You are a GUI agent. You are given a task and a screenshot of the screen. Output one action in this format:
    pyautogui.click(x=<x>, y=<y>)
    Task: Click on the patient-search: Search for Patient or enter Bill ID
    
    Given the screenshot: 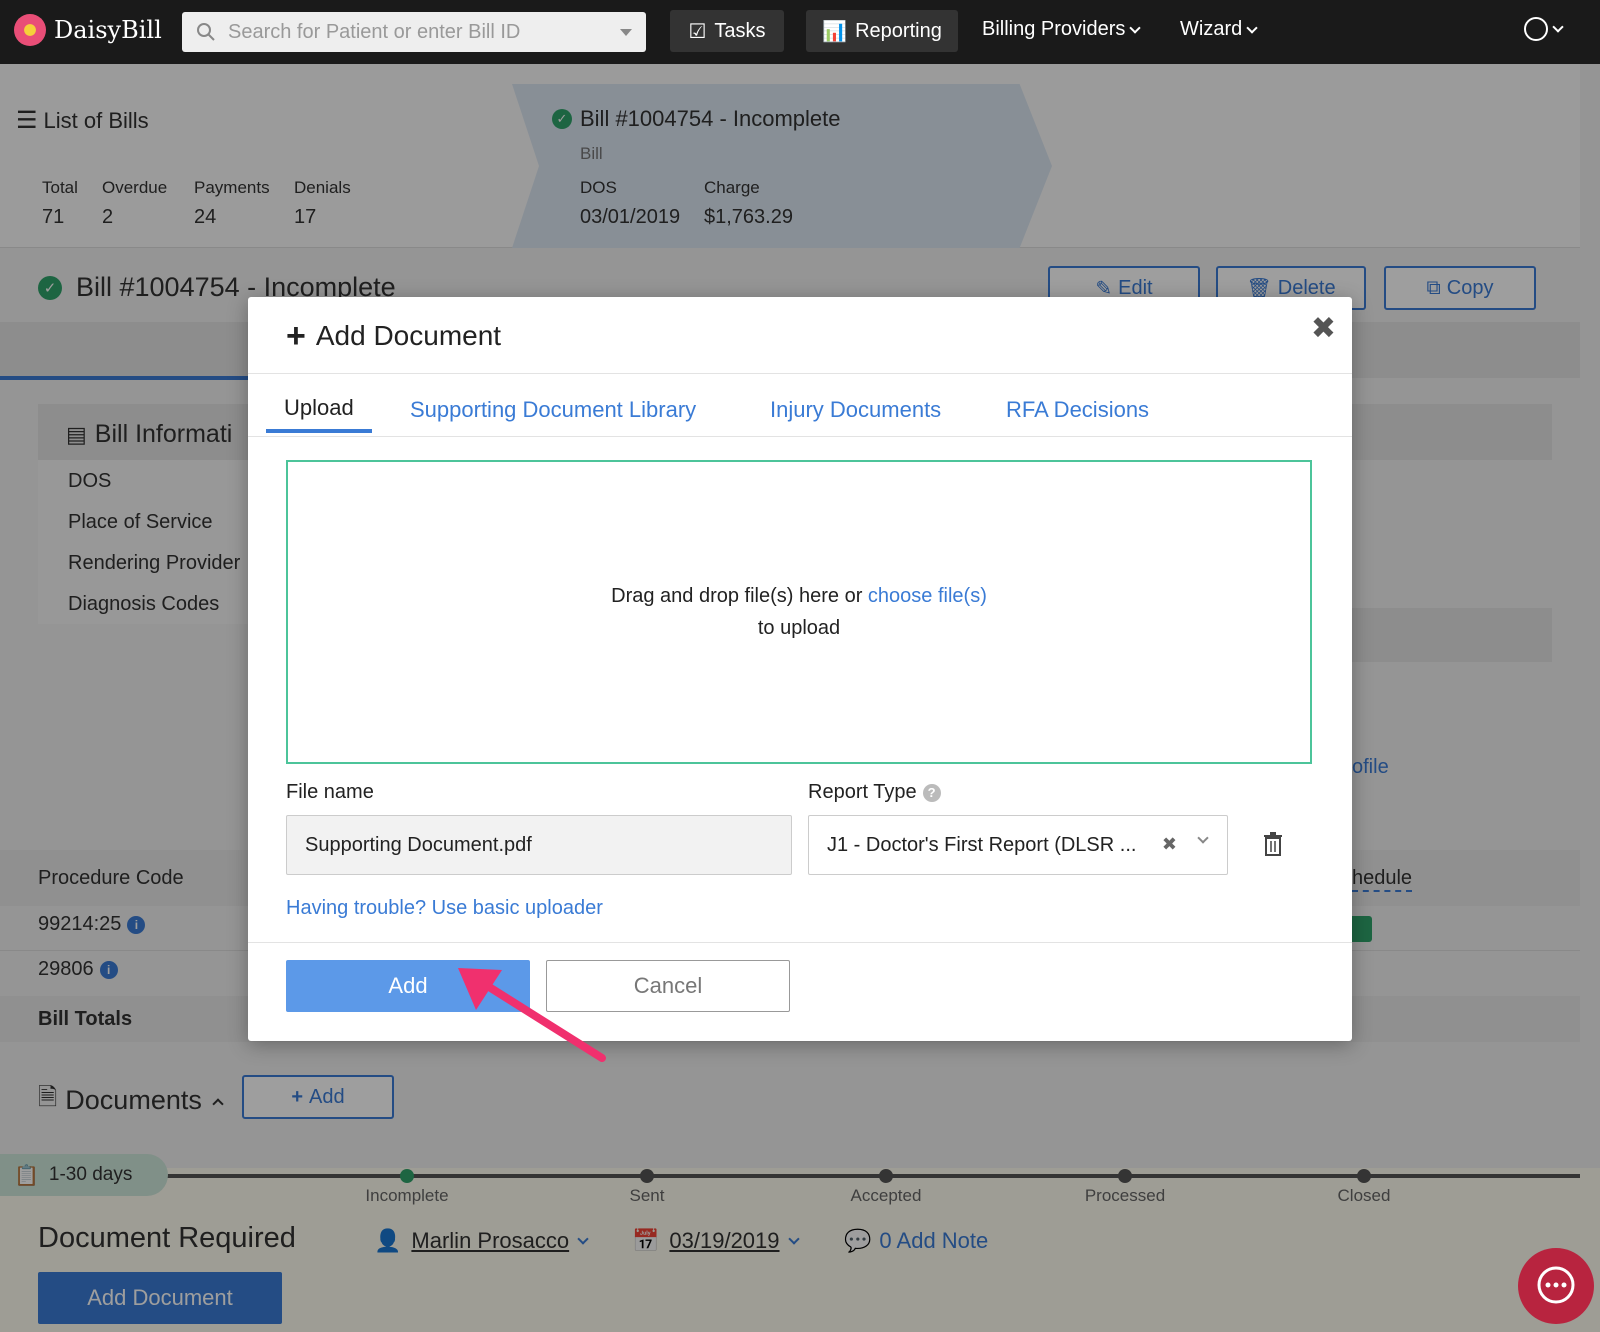 What is the action you would take?
    pyautogui.click(x=414, y=32)
    